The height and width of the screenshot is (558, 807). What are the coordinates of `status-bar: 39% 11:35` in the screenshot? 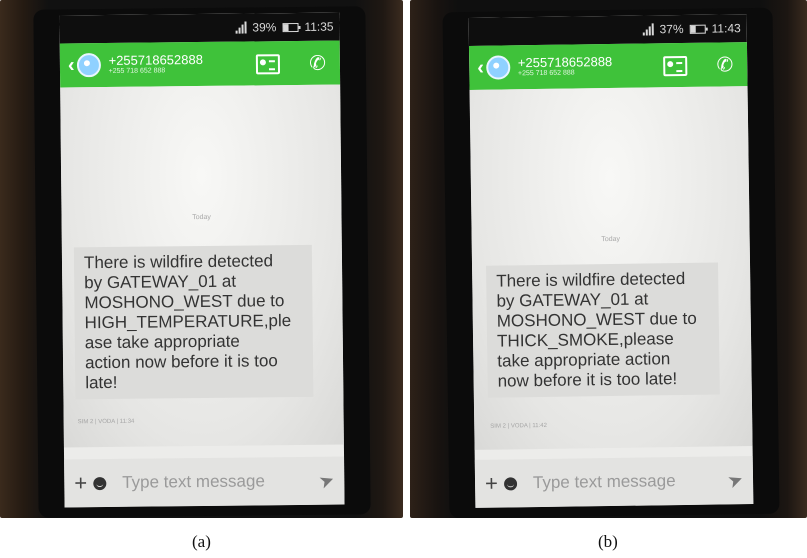 It's located at (199, 28).